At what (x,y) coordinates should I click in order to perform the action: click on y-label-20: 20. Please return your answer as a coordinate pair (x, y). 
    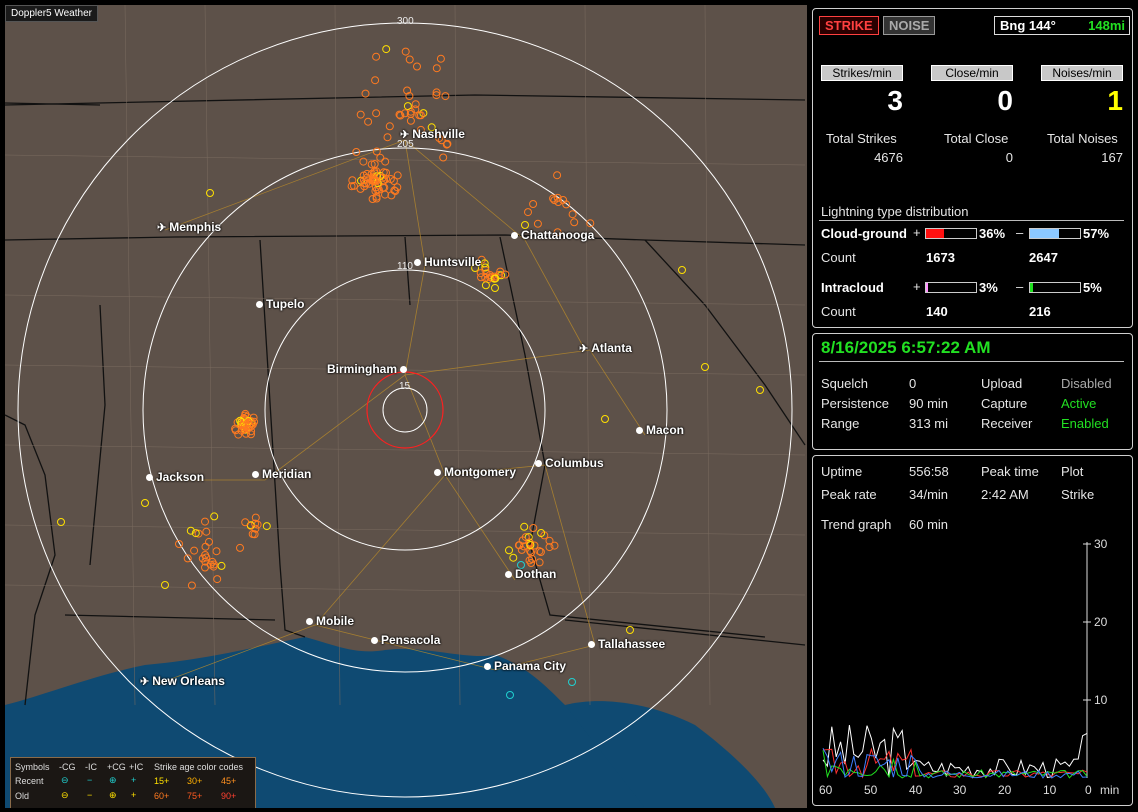
    Looking at the image, I should click on (1101, 622).